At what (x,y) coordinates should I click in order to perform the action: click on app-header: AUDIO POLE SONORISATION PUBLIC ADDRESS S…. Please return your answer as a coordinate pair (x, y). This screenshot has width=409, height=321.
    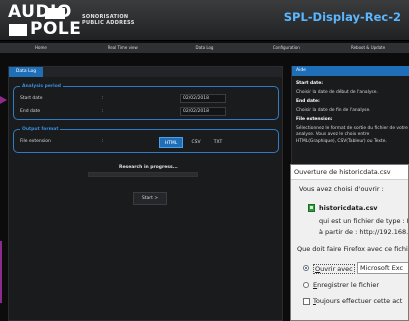
    Looking at the image, I should click on (204, 20).